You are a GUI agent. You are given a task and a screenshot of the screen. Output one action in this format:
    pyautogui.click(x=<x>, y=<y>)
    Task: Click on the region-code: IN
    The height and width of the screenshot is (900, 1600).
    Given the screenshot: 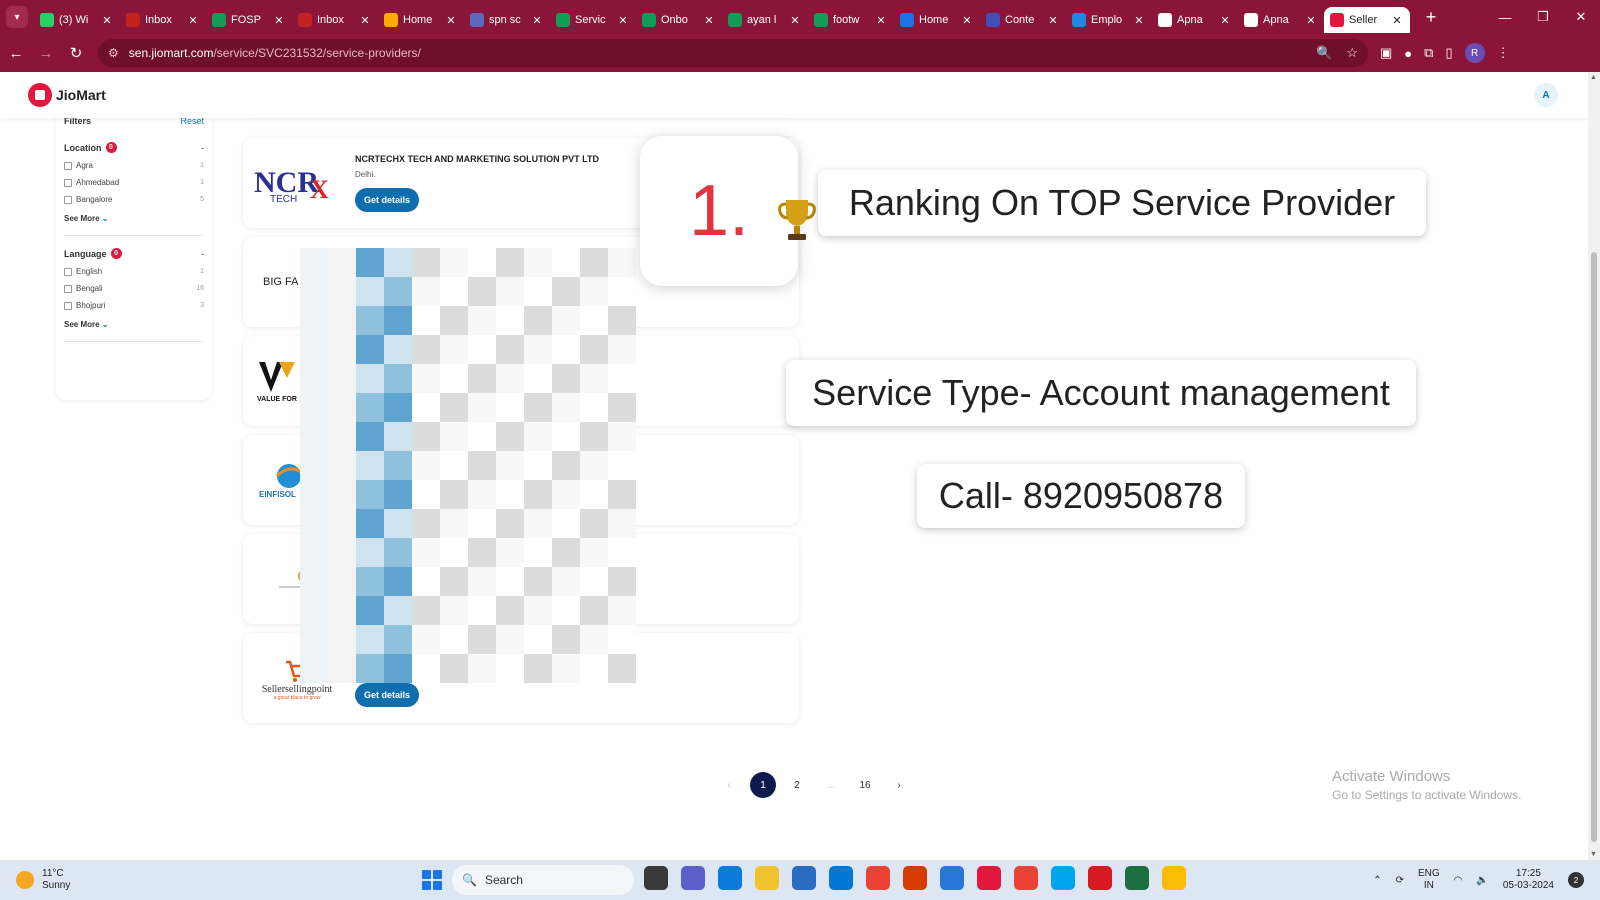 What is the action you would take?
    pyautogui.click(x=1429, y=886)
    